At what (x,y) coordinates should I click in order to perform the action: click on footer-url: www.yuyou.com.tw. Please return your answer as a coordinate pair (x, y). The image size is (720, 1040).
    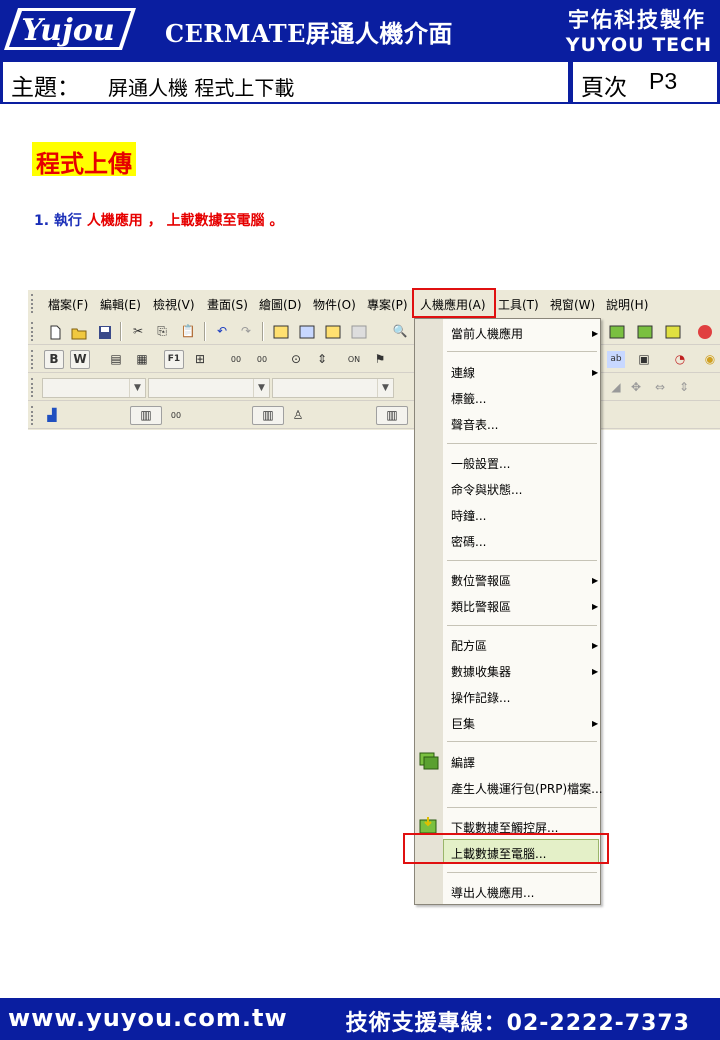
    Looking at the image, I should click on (148, 1018).